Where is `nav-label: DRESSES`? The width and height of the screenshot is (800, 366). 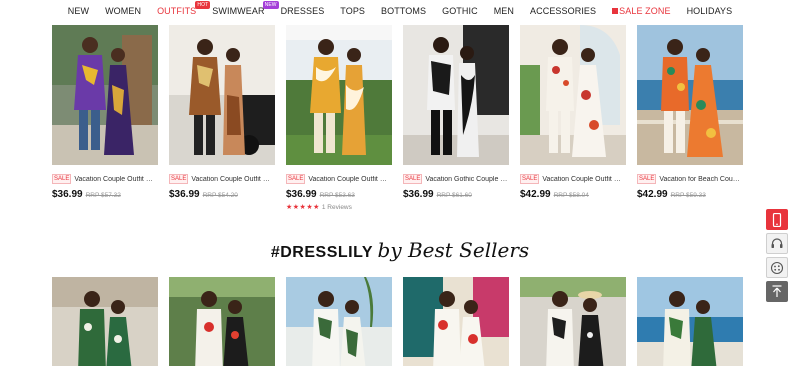 nav-label: DRESSES is located at coordinates (302, 11).